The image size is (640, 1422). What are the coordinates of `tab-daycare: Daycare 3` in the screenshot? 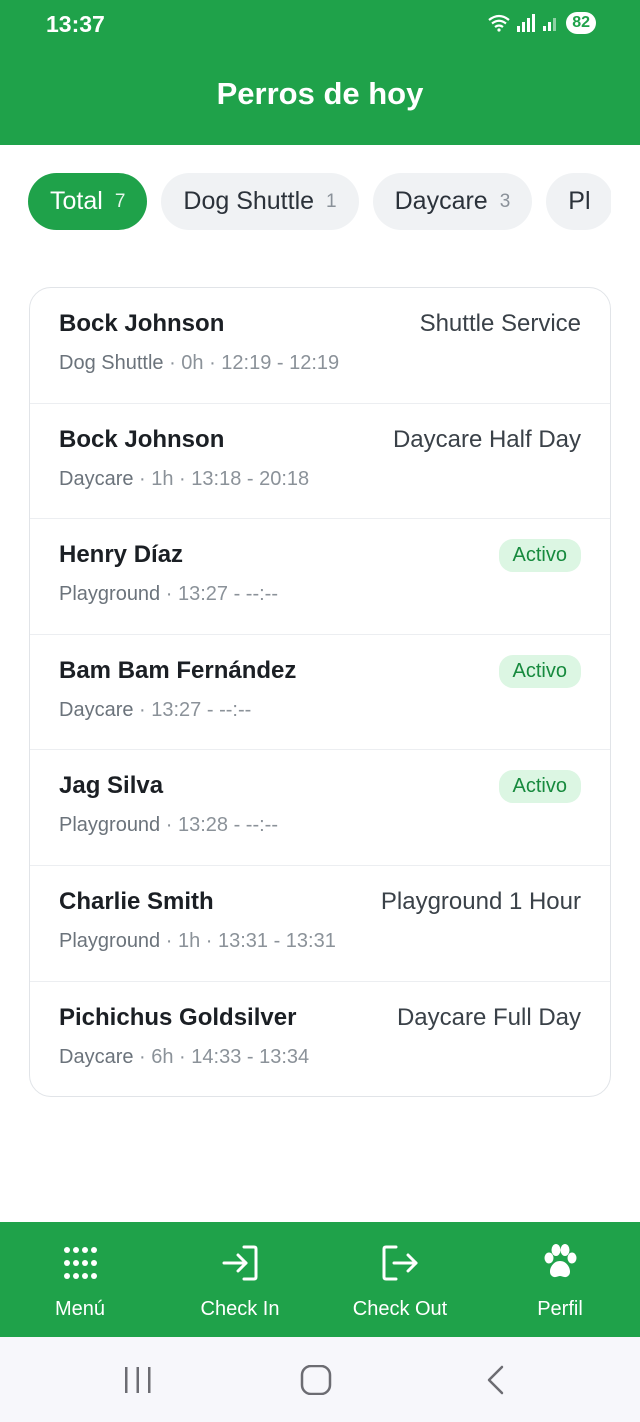 It's located at (452, 201).